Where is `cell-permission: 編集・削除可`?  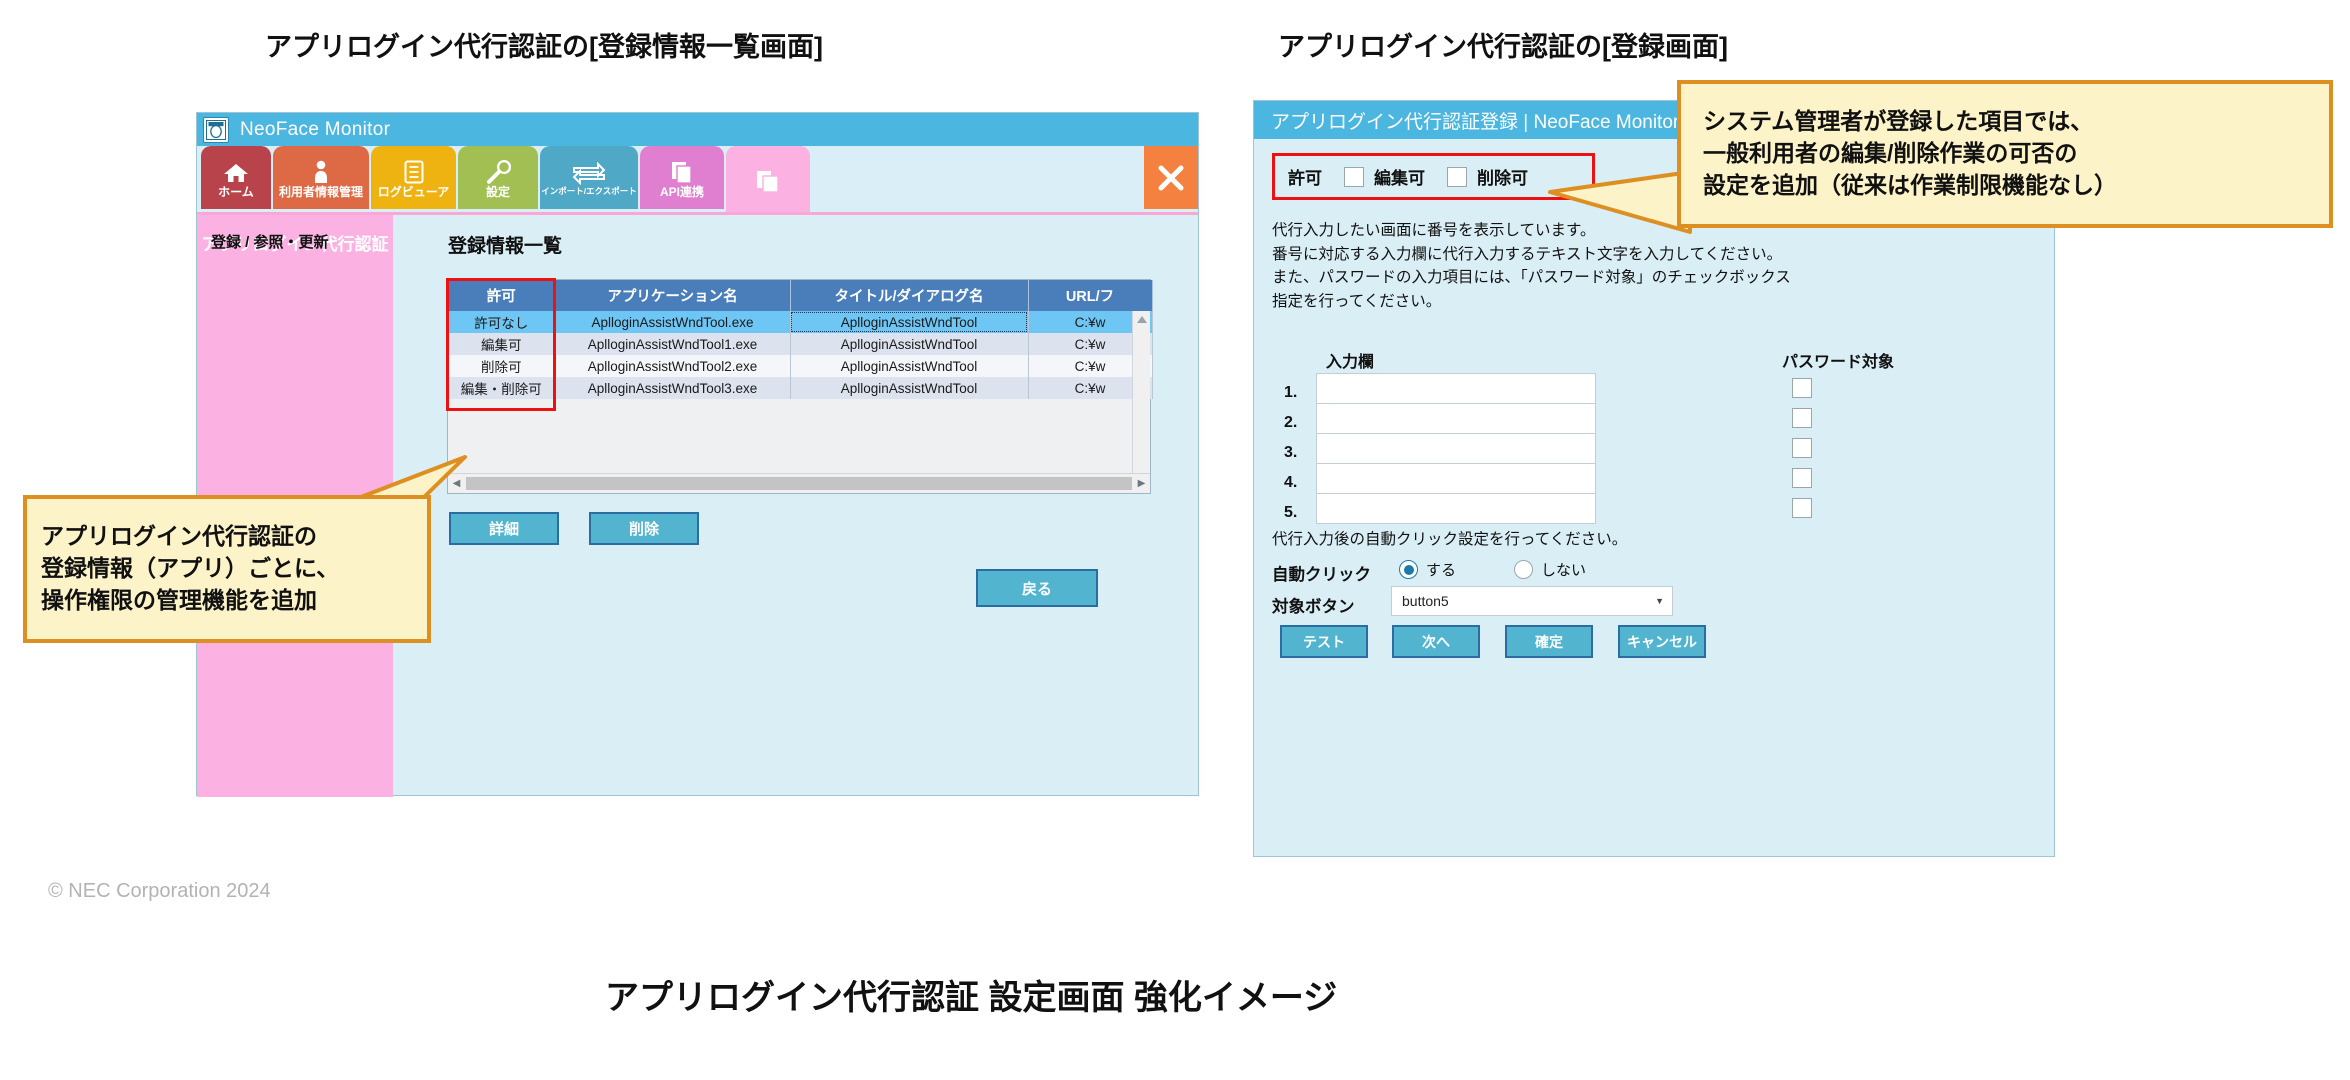 cell-permission: 編集・削除可 is located at coordinates (502, 388).